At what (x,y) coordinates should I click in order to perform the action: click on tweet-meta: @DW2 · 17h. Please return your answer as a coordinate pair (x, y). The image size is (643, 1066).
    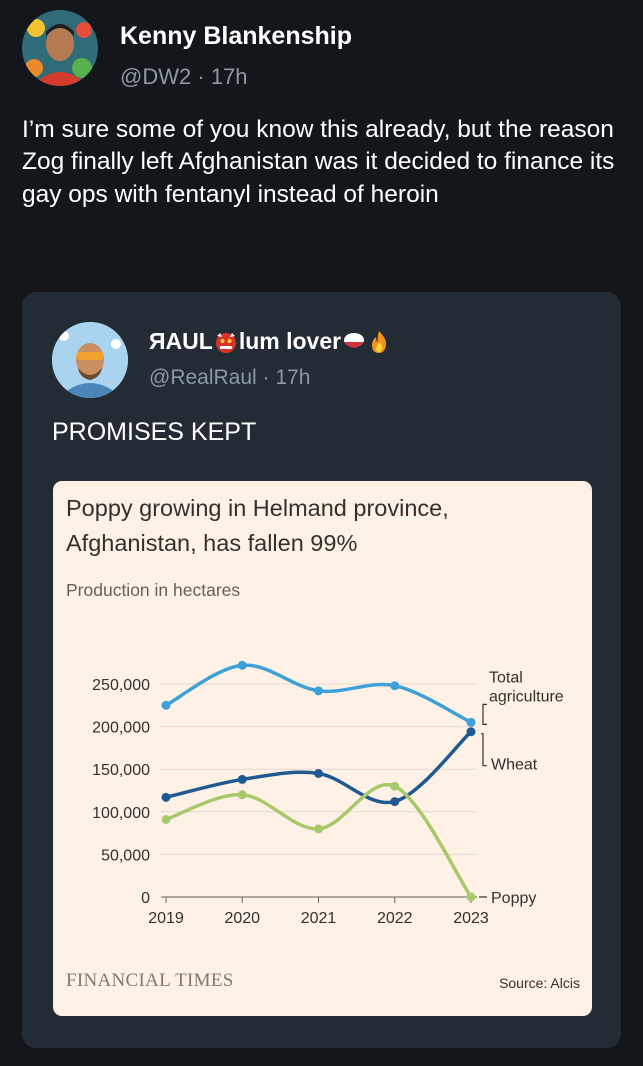
    Looking at the image, I should click on (184, 77).